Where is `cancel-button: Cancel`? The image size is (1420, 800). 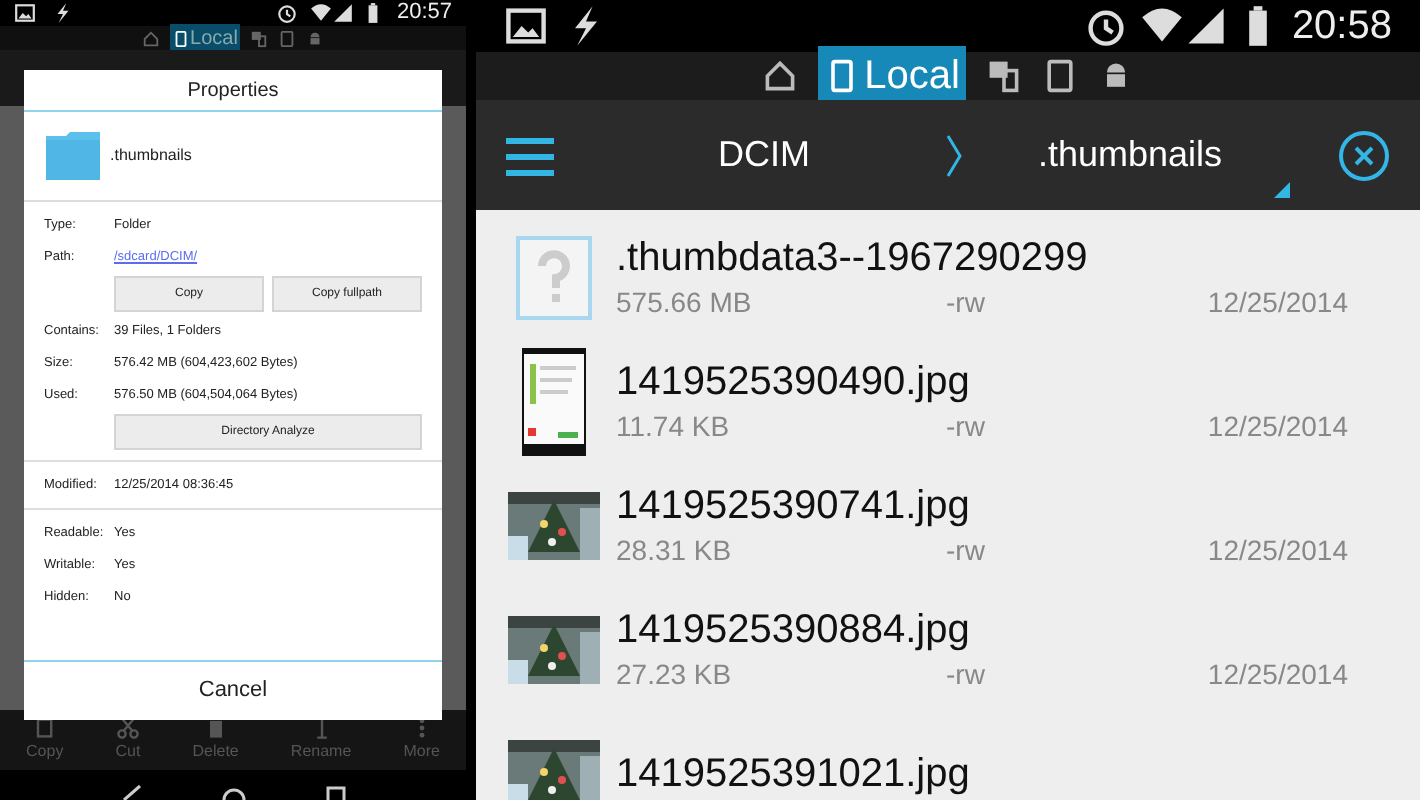
cancel-button: Cancel is located at coordinates (233, 690).